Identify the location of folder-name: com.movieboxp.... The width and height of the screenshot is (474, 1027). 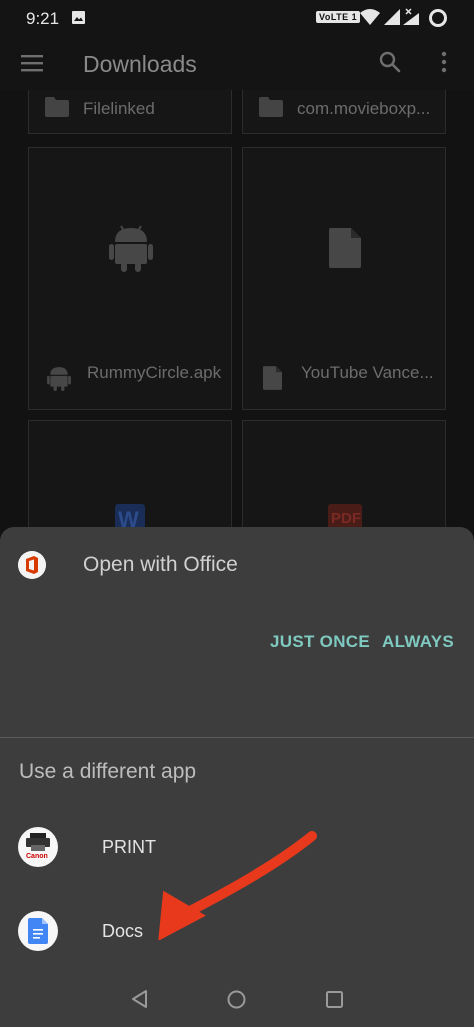
(364, 108).